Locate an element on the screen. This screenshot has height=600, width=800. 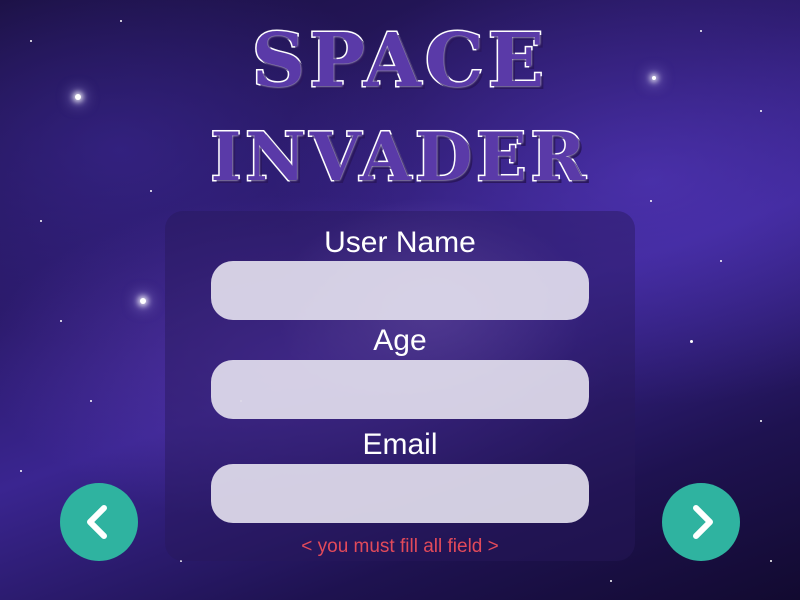
chevron-right-icon is located at coordinates (703, 522).